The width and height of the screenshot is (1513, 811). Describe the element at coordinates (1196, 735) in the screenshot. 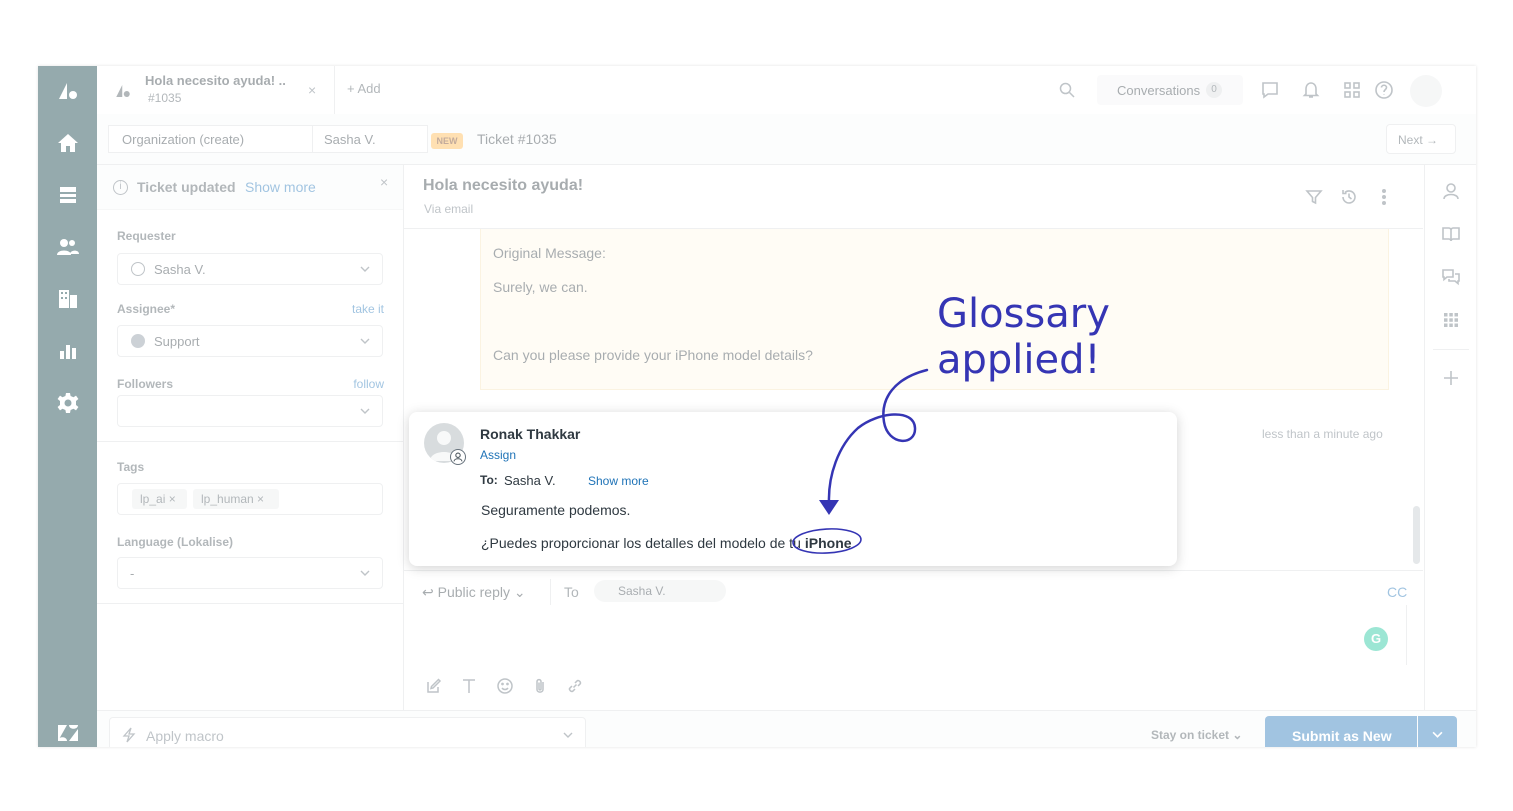

I see `stay-on-ticket-dropdown: Stay on ticket ⌄` at that location.